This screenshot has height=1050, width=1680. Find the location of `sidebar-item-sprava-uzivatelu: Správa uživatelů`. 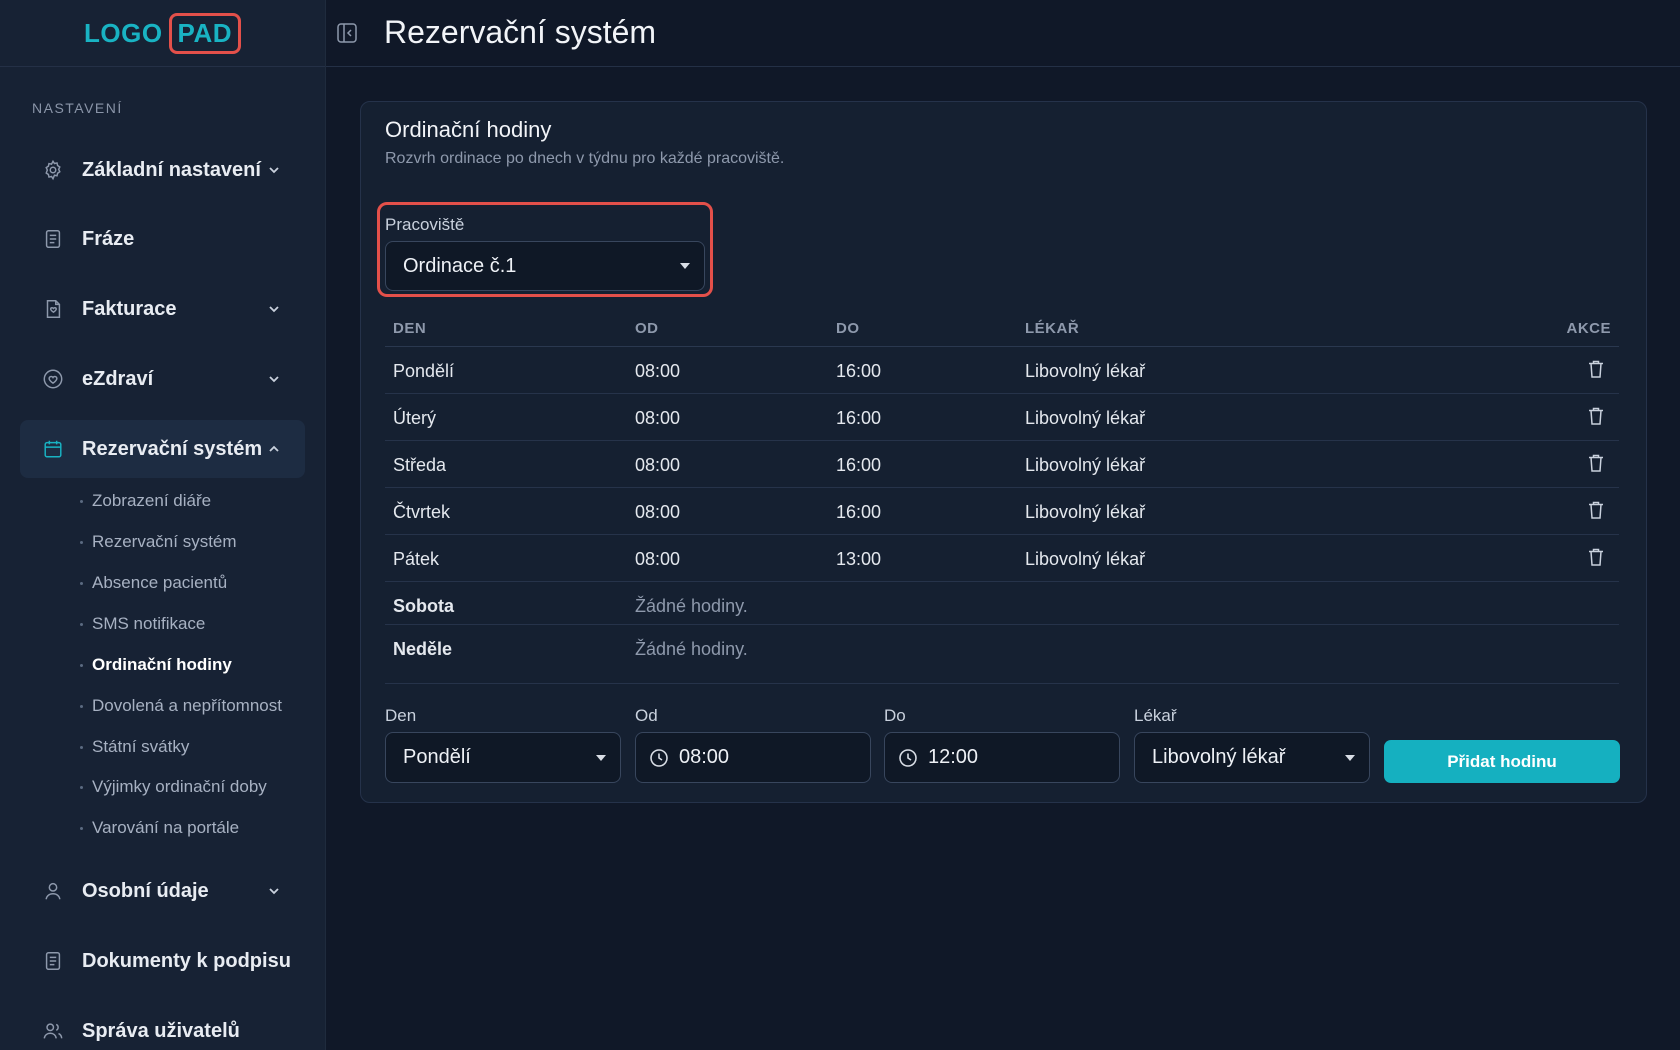

sidebar-item-sprava-uzivatelu: Správa uživatelů is located at coordinates (162, 1026).